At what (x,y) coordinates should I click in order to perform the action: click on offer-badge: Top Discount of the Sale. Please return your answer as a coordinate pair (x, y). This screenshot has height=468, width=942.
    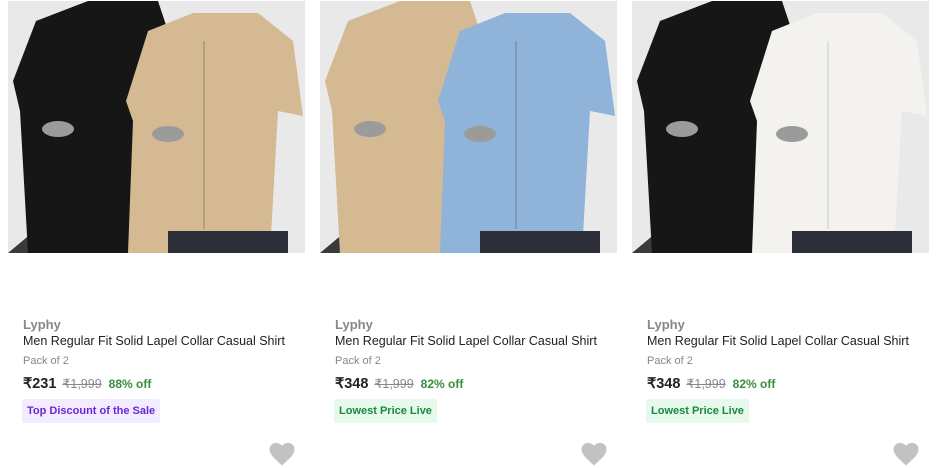
    Looking at the image, I should click on (91, 411).